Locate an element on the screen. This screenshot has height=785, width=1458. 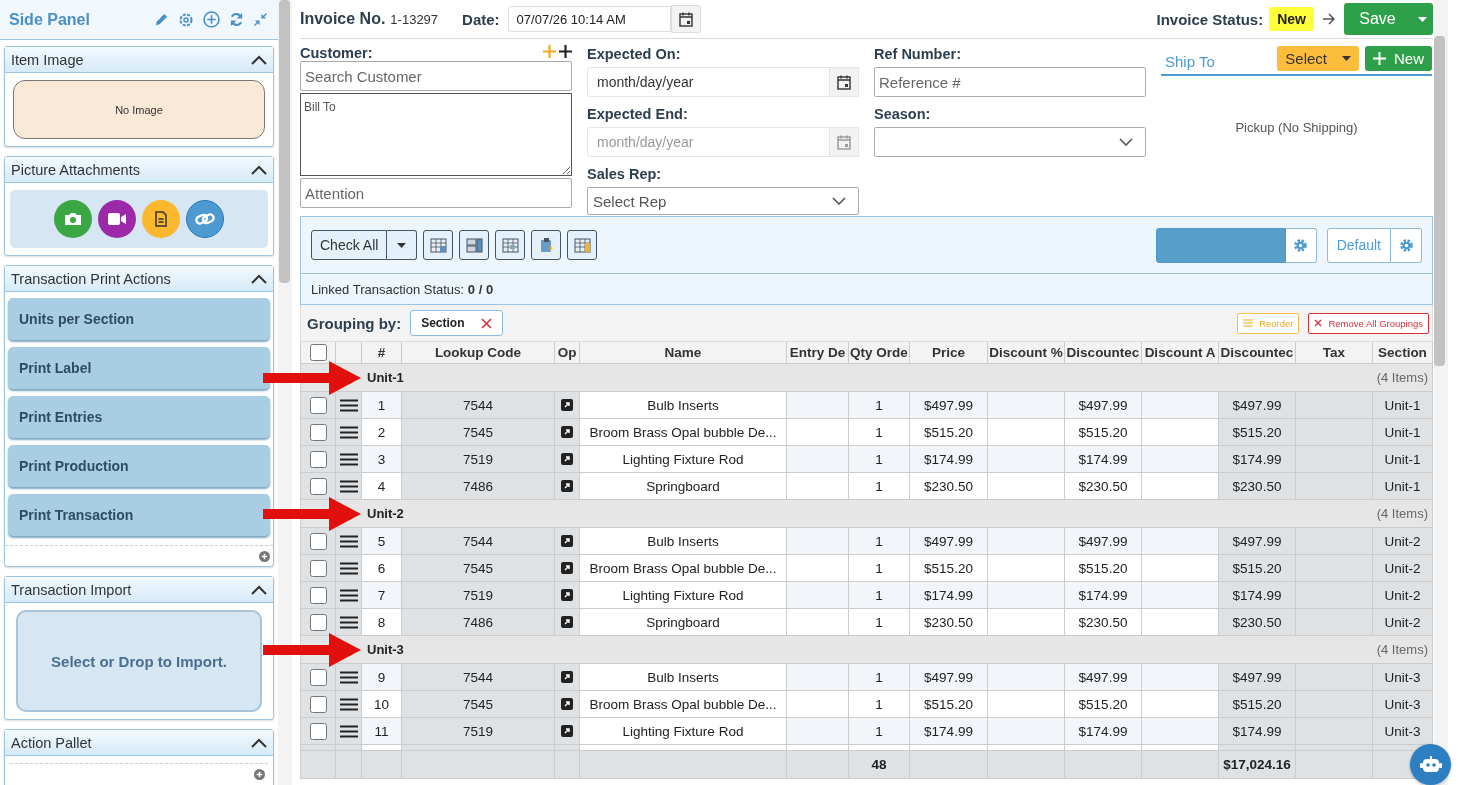
panel-header: Action Pallet is located at coordinates (139, 743).